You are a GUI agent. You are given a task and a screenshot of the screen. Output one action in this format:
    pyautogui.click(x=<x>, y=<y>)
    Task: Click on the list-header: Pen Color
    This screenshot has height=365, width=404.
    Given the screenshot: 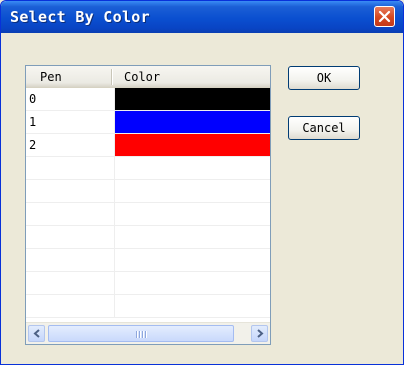 What is the action you would take?
    pyautogui.click(x=148, y=77)
    